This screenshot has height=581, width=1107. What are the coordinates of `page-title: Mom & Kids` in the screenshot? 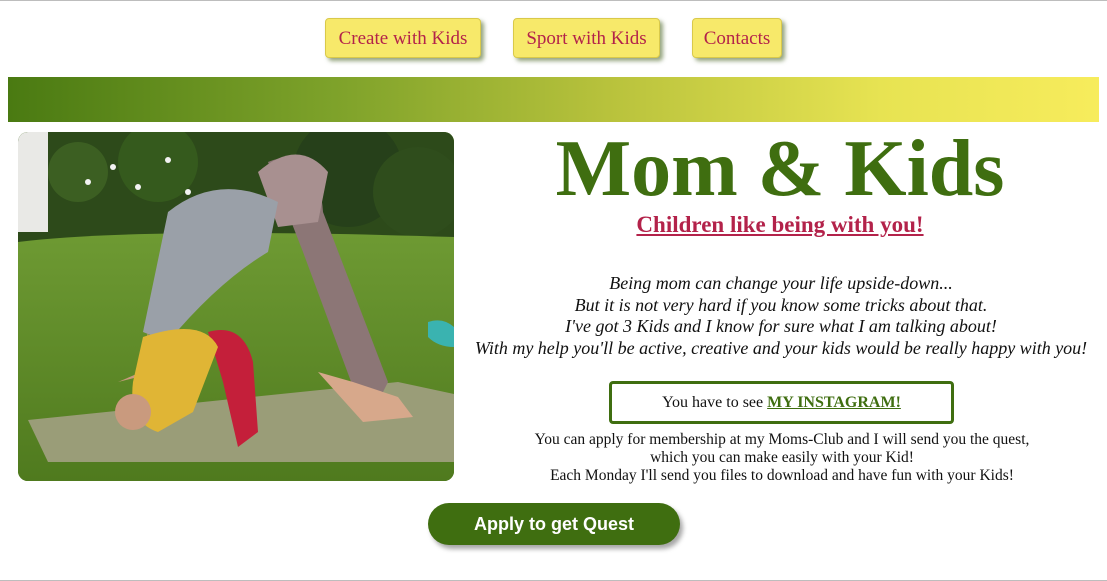 It's located at (780, 169).